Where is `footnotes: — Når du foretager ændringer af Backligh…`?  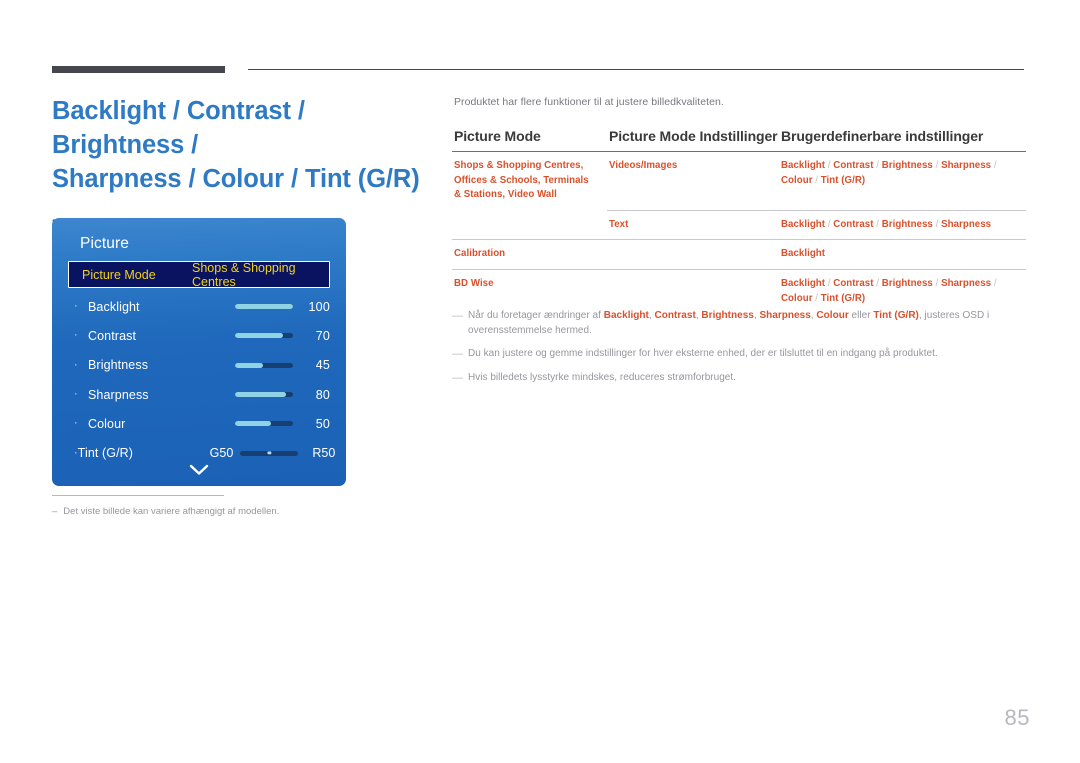 footnotes: — Når du foretager ændringer af Backligh… is located at coordinates (741, 351).